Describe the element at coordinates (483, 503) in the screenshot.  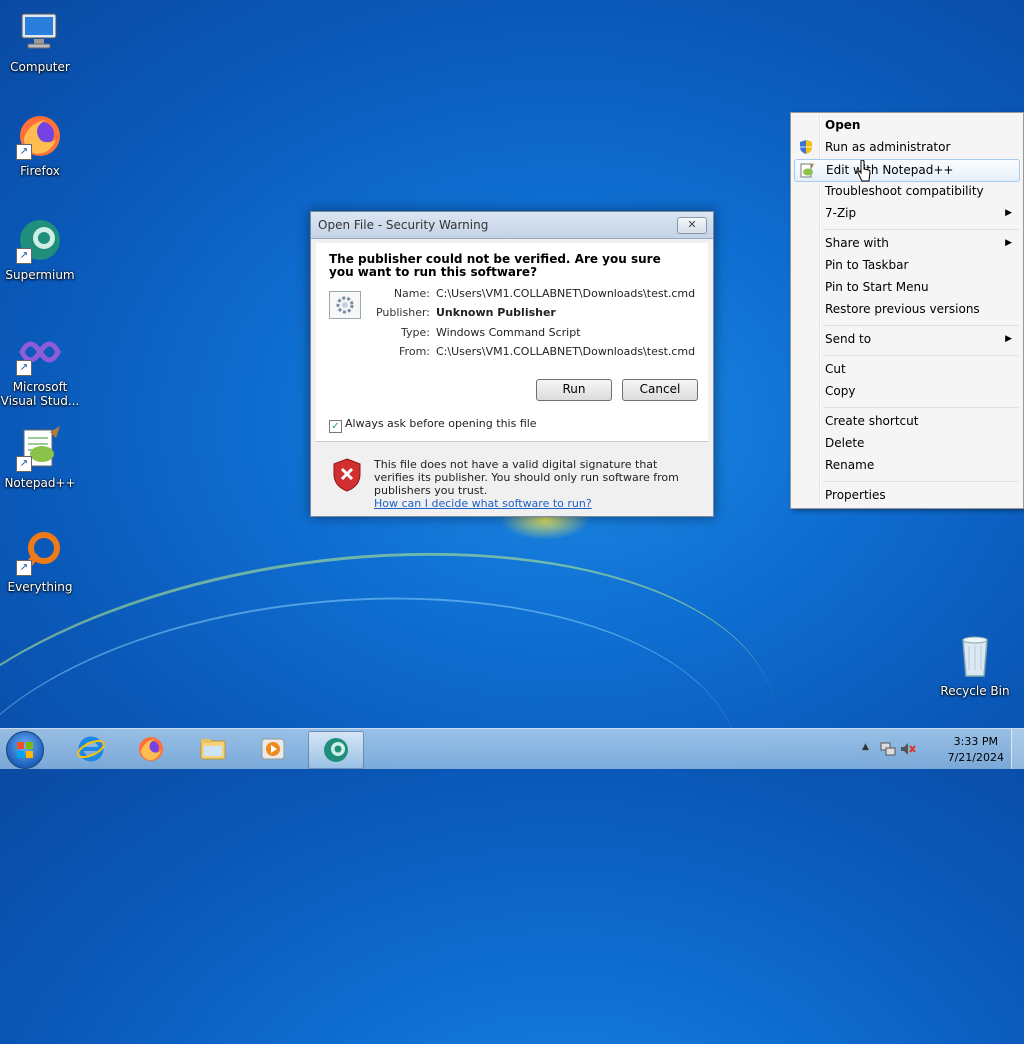
I see `help-link: How can I decide what software to run?` at that location.